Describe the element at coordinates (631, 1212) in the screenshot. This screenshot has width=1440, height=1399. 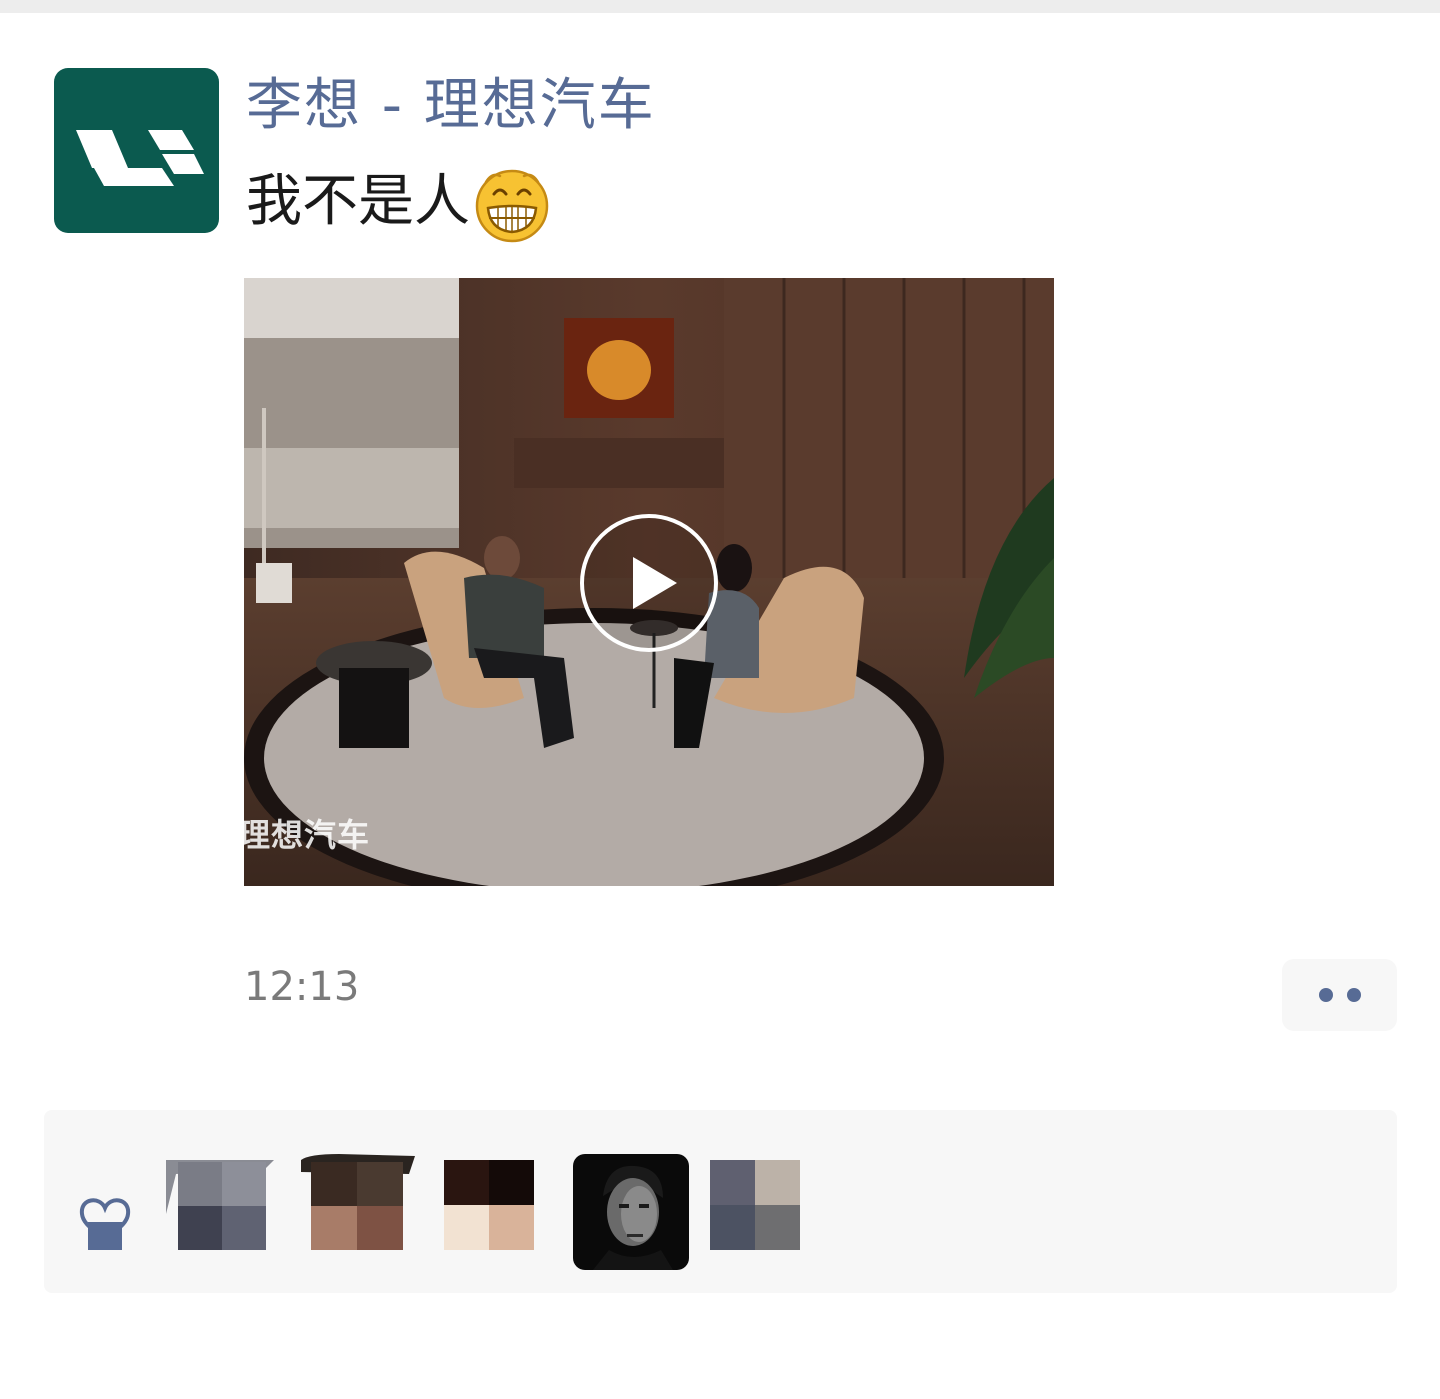
I see `liker-avatar-4-portrait` at that location.